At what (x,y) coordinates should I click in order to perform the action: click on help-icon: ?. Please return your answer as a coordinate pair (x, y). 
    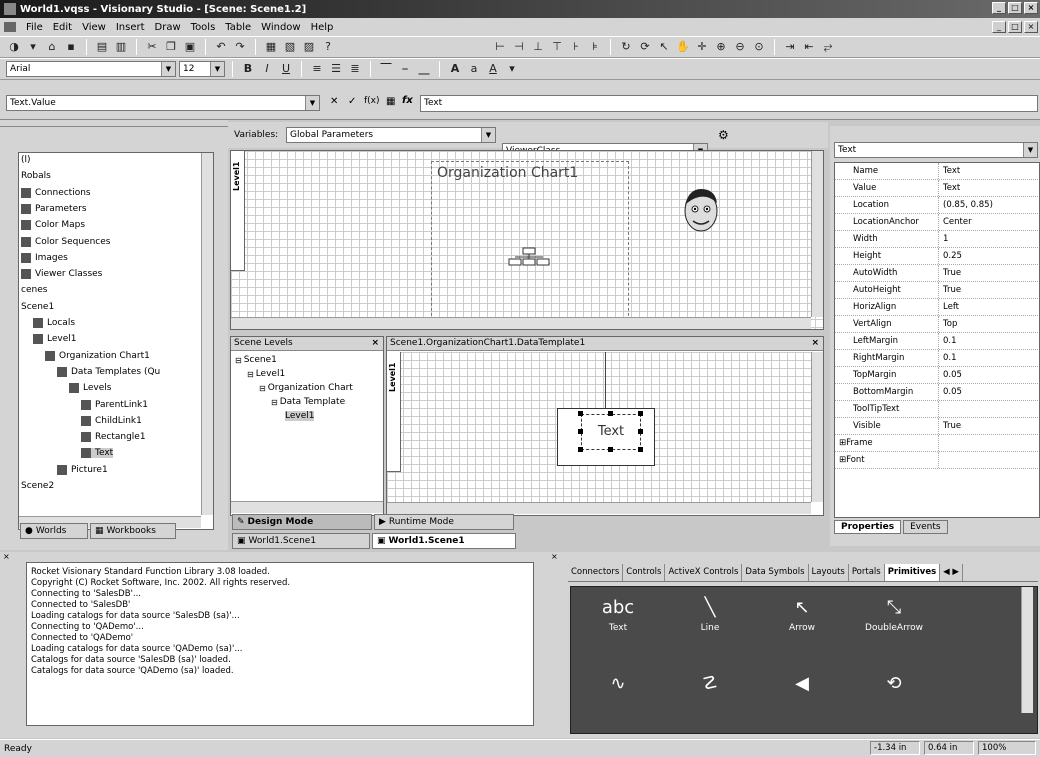
    Looking at the image, I should click on (328, 47).